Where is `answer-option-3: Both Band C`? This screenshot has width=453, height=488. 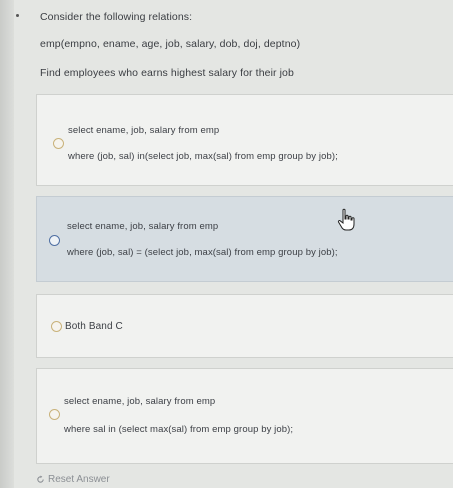
answer-option-3: Both Band C is located at coordinates (244, 326).